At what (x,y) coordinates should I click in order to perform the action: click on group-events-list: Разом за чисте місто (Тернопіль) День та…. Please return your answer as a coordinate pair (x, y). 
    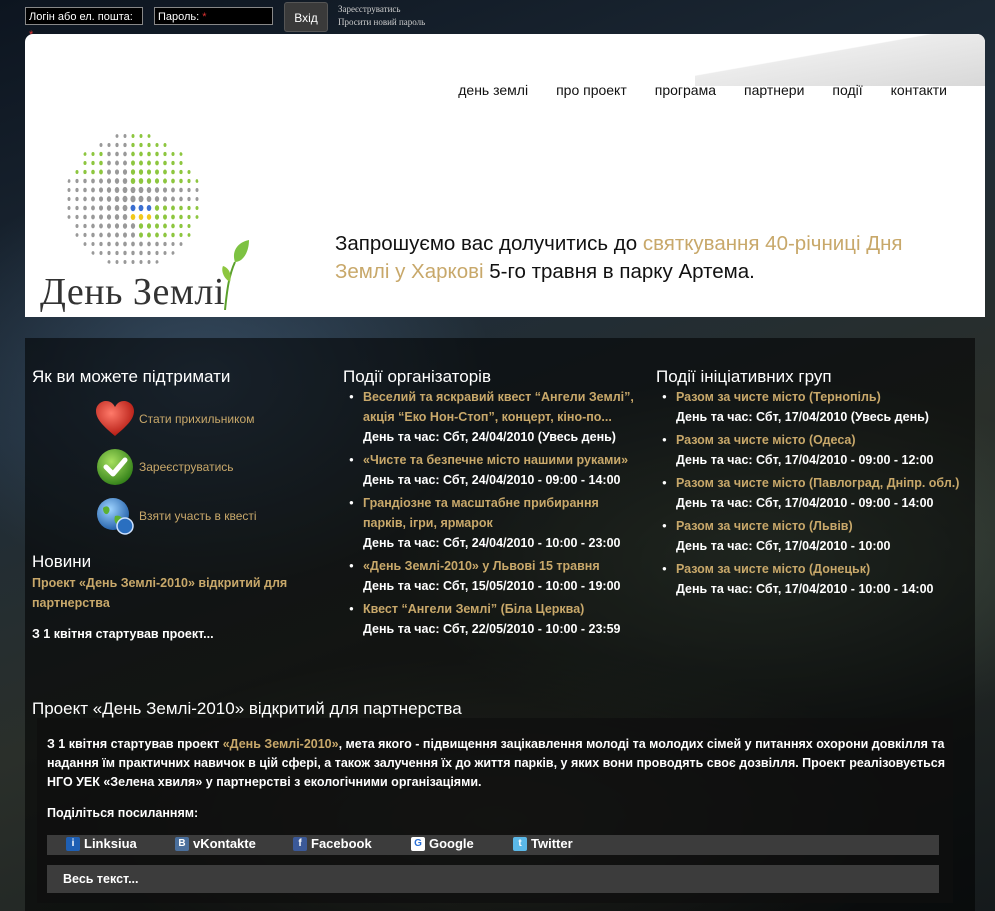
    Looking at the image, I should click on (810, 493).